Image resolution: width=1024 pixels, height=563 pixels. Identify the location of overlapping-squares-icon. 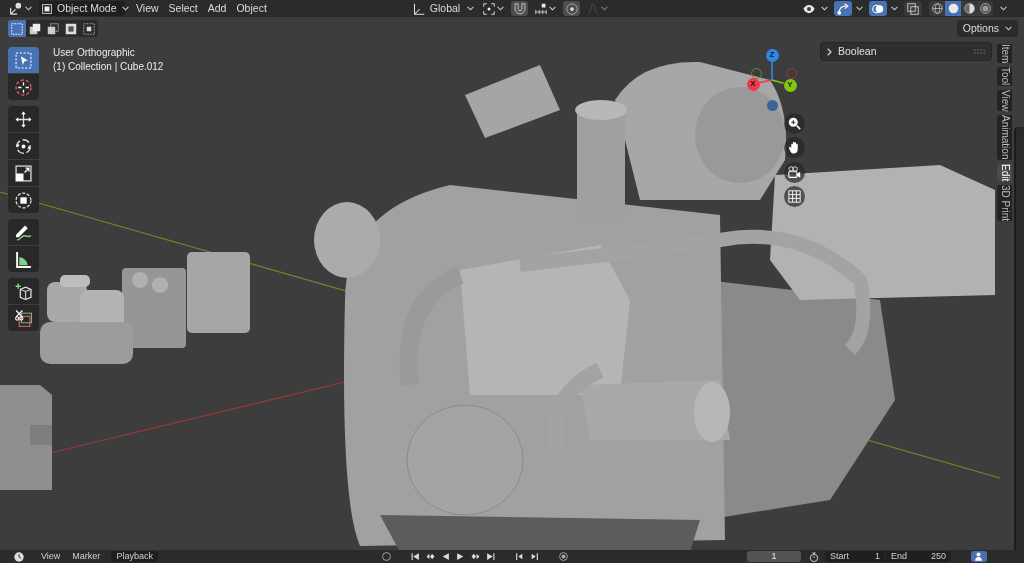
(913, 8).